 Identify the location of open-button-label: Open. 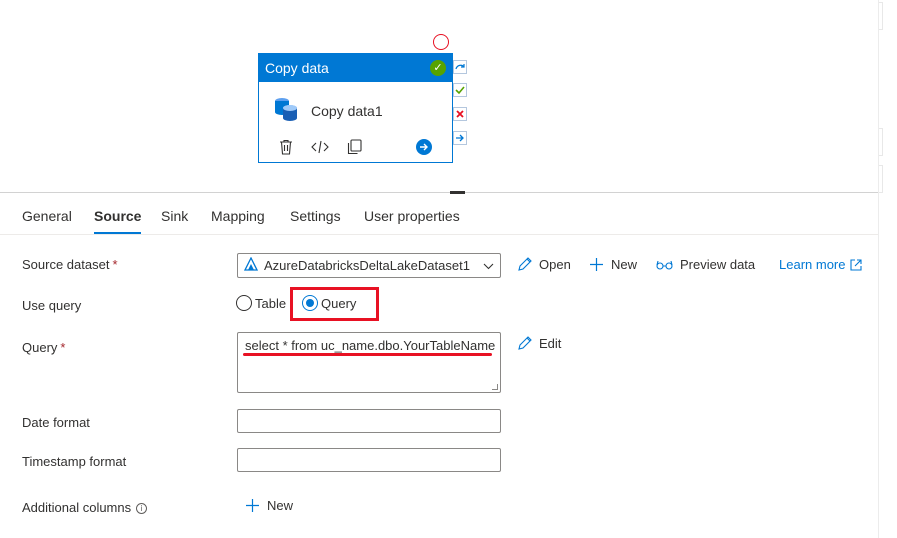
(555, 264).